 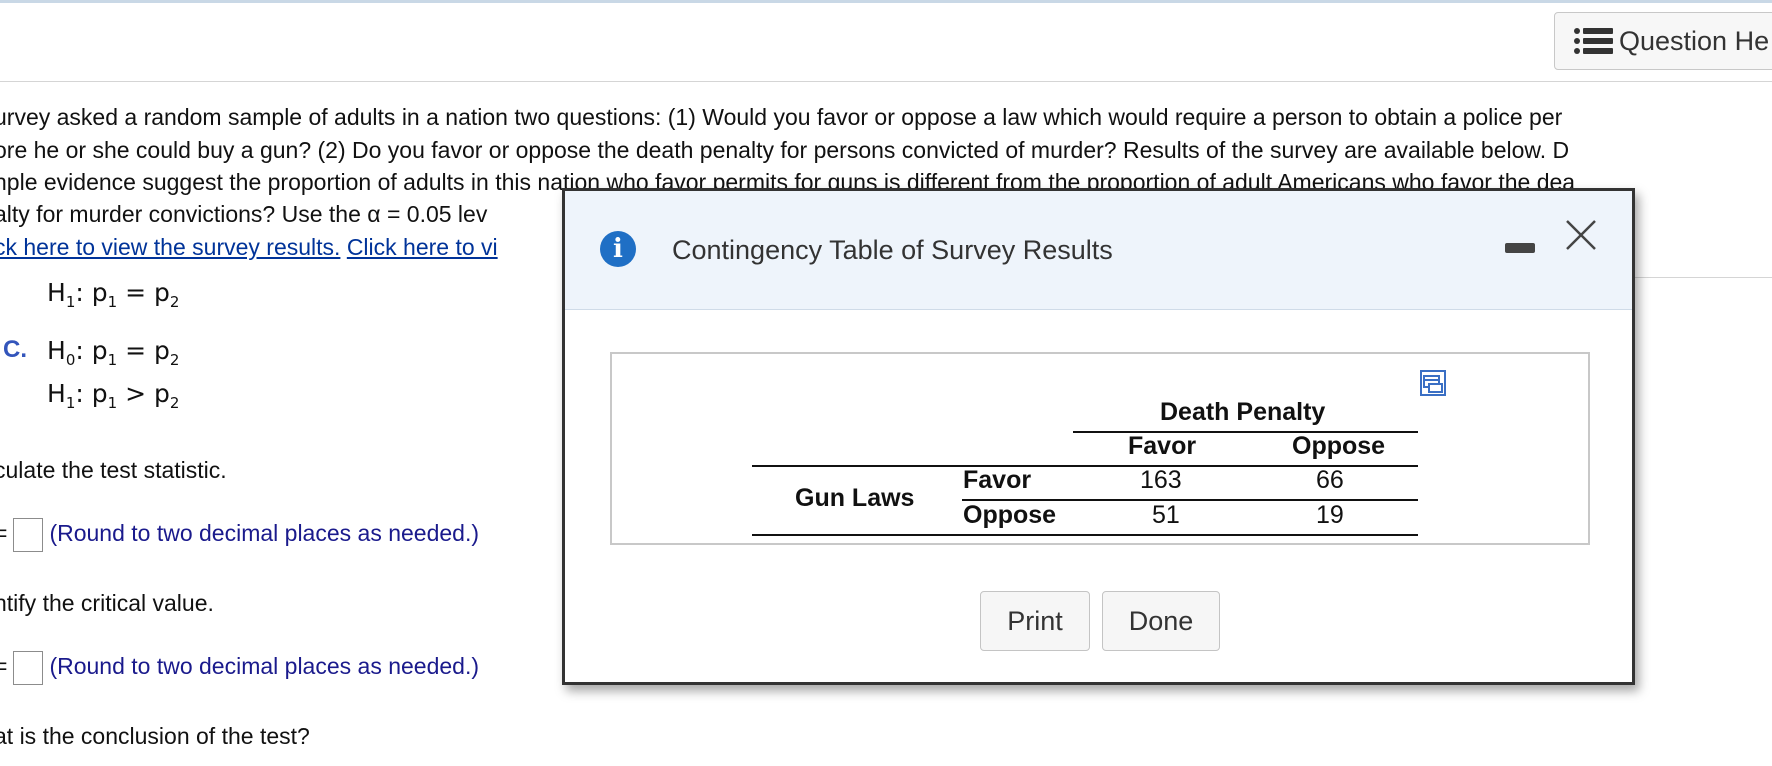 I want to click on survey-results-link: ck here to view the survey results., so click(x=170, y=247).